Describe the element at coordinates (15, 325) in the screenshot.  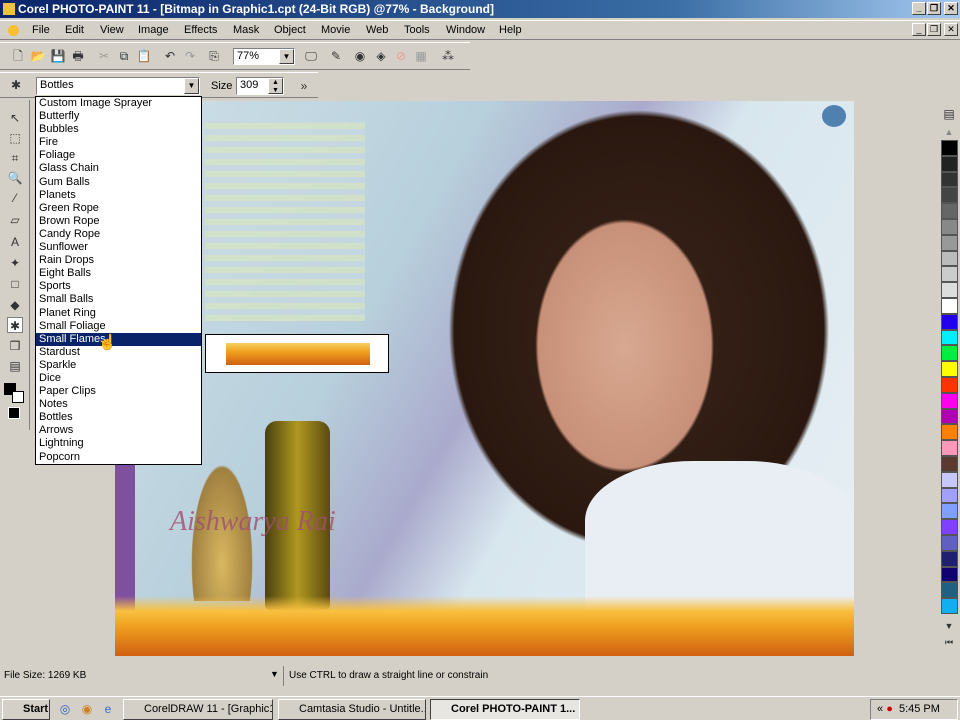
I see `image-sprayer-tool-icon: ✱` at that location.